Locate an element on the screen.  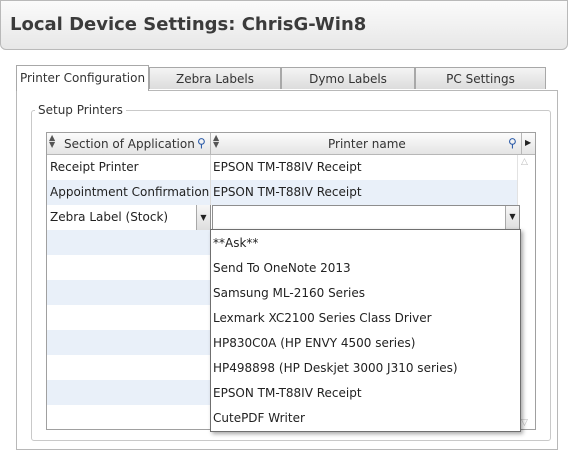
chevron-right-icon: ▶ is located at coordinates (528, 142).